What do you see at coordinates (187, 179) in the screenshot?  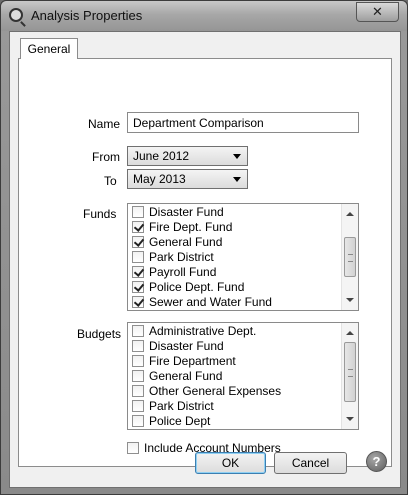 I see `to-select: May 2013` at bounding box center [187, 179].